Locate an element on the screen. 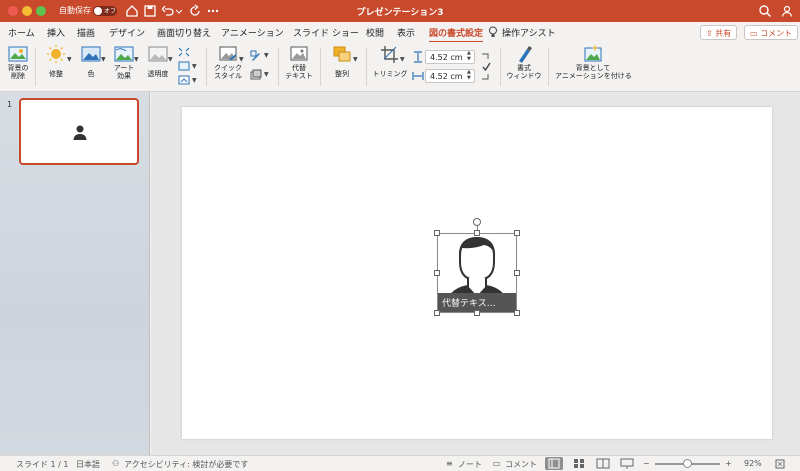  transparency-dropdown-icon: ▼ is located at coordinates (170, 59).